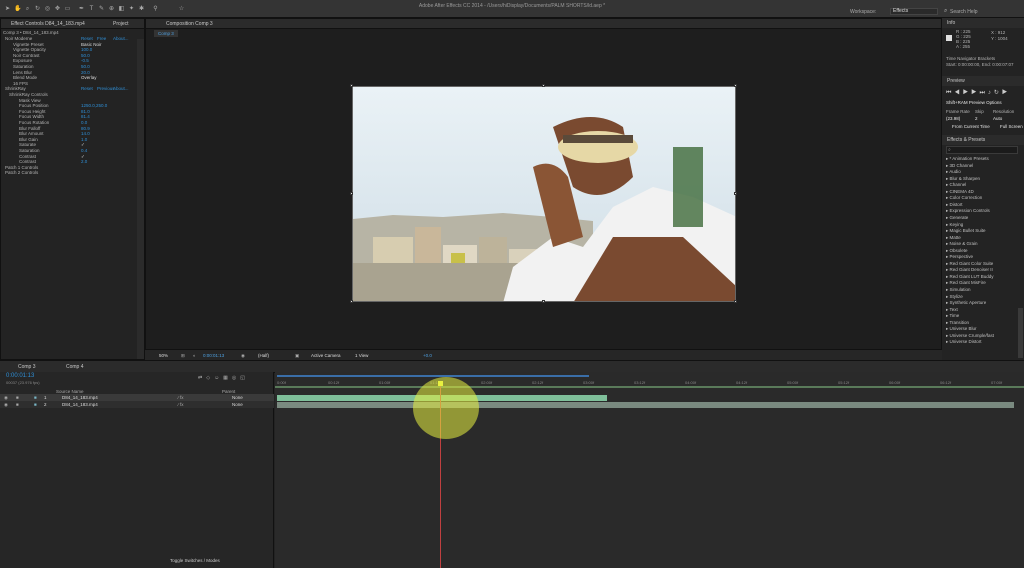 The image size is (1024, 568). Describe the element at coordinates (141, 9) in the screenshot. I see `puppet-tool-icon: ✱` at that location.